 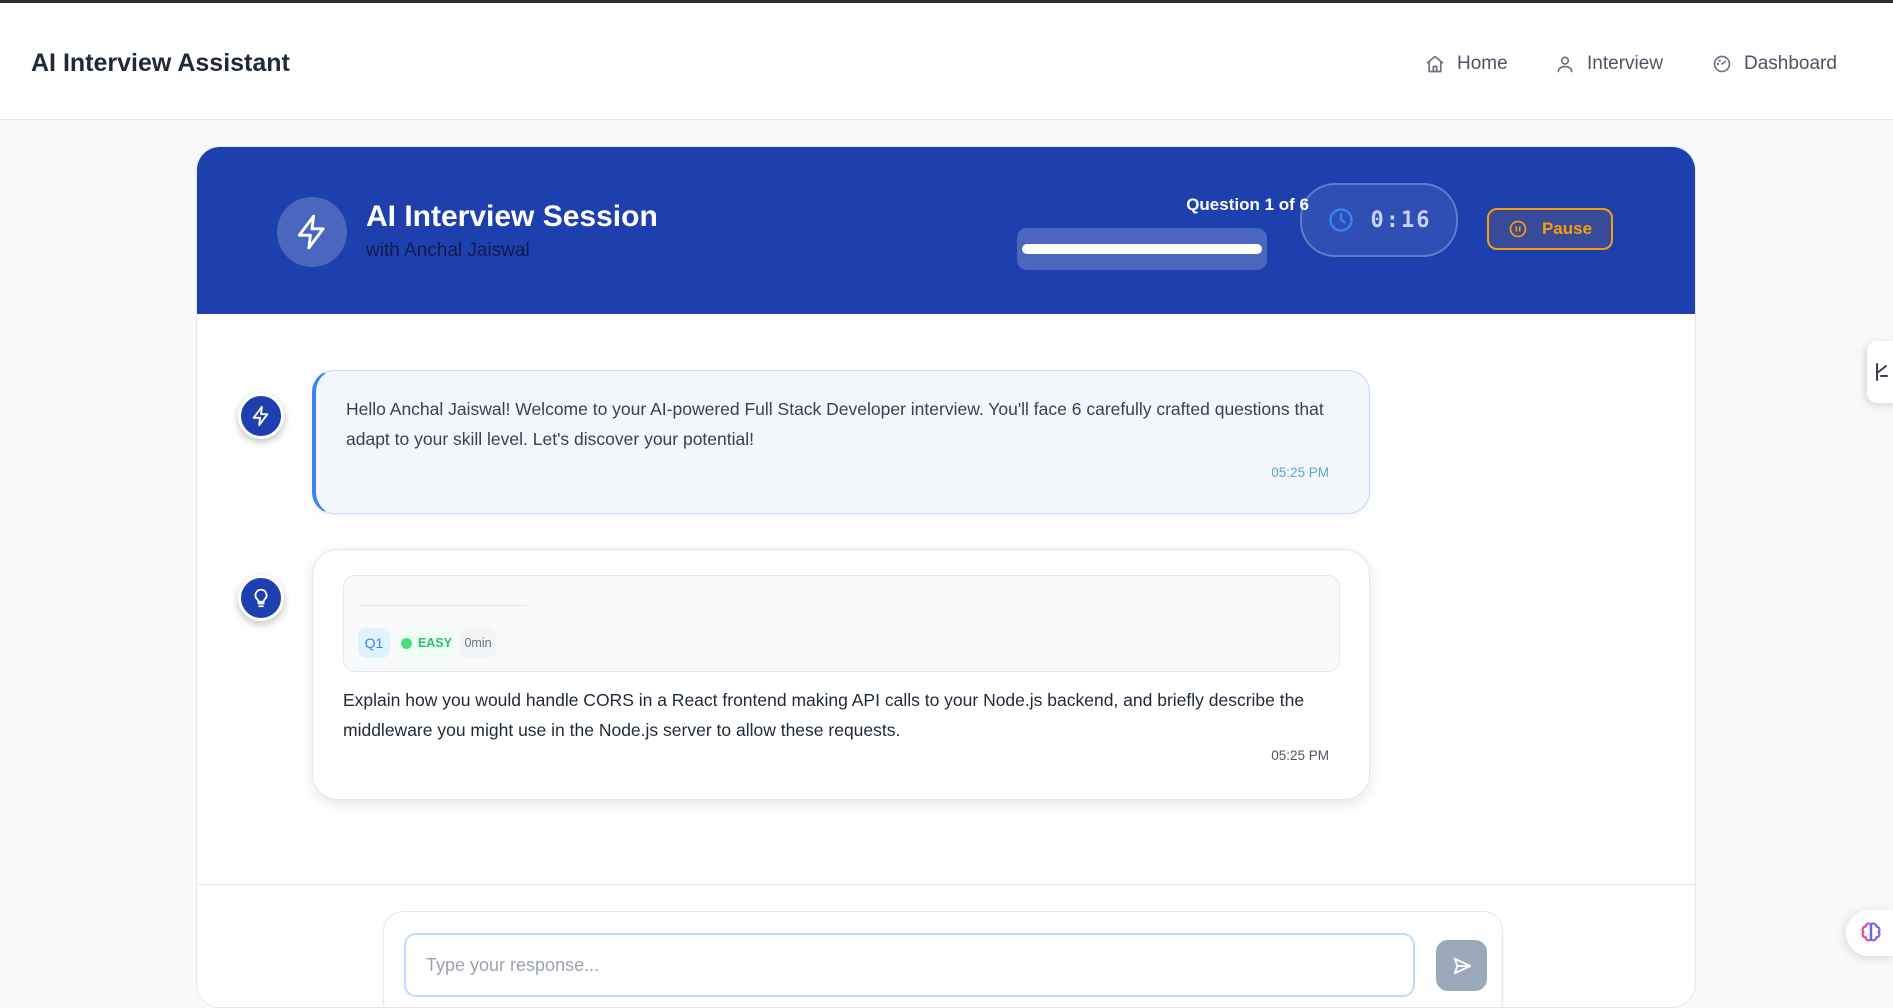 I want to click on nav-home: Home, so click(x=1466, y=64).